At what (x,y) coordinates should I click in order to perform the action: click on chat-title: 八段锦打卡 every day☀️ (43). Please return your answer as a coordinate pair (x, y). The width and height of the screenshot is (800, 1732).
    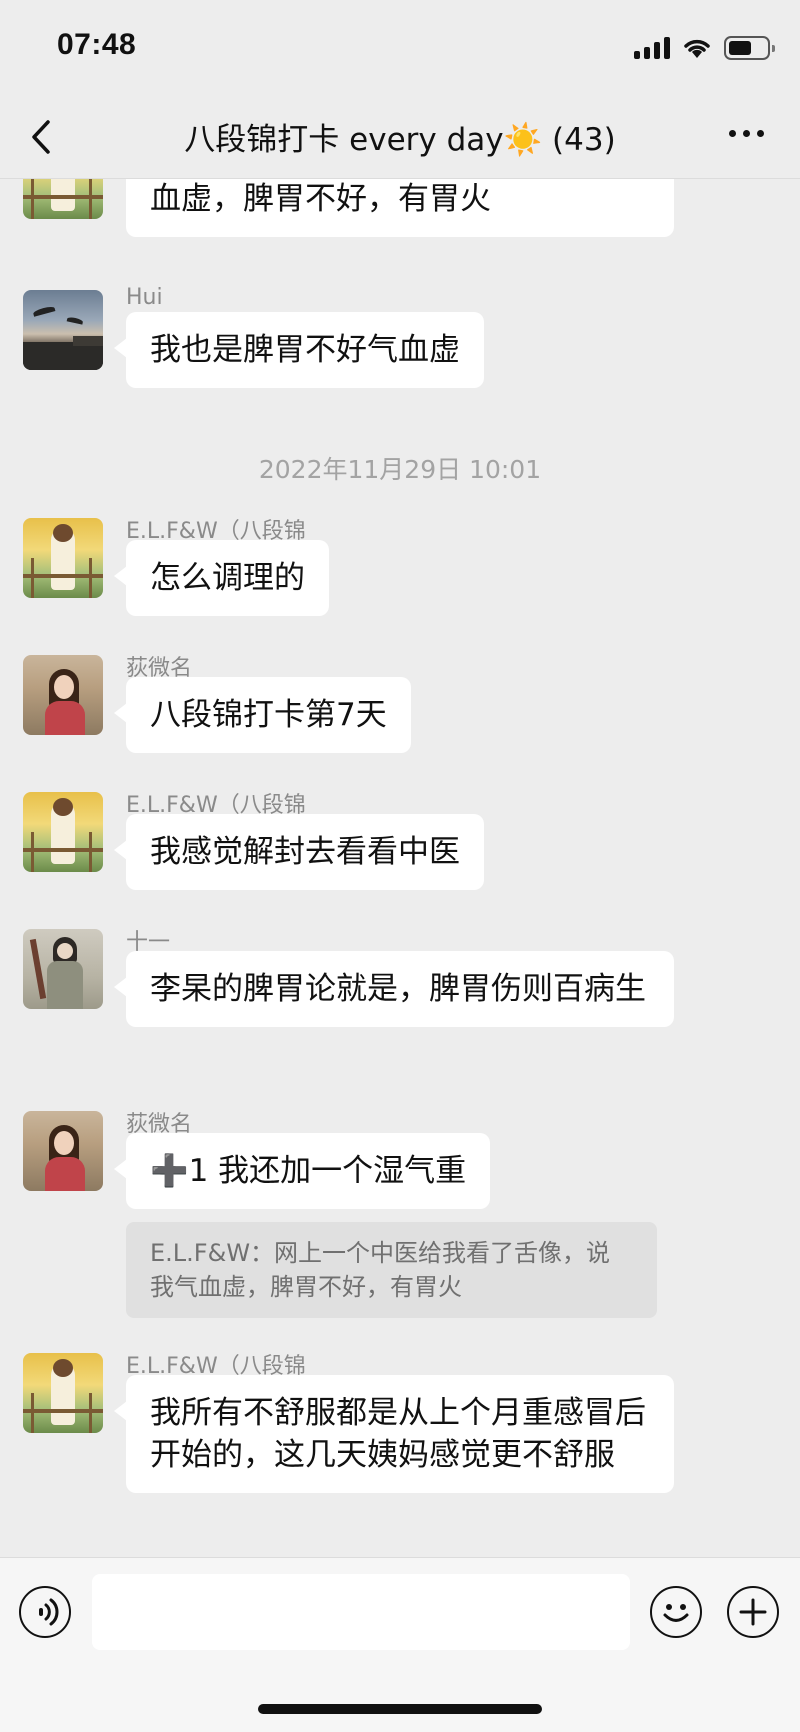
    Looking at the image, I should click on (400, 140).